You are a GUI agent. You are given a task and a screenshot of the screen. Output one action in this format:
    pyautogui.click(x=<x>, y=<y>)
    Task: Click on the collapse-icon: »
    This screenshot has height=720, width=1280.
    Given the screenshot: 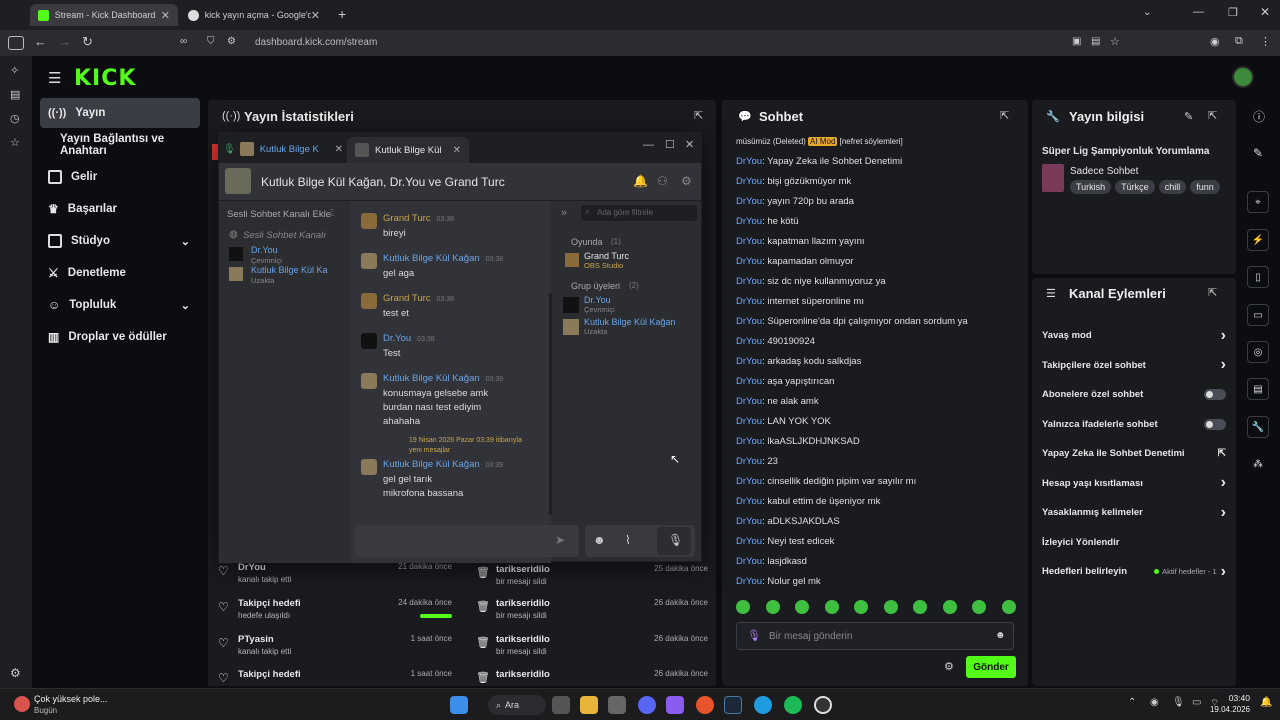 What is the action you would take?
    pyautogui.click(x=564, y=213)
    